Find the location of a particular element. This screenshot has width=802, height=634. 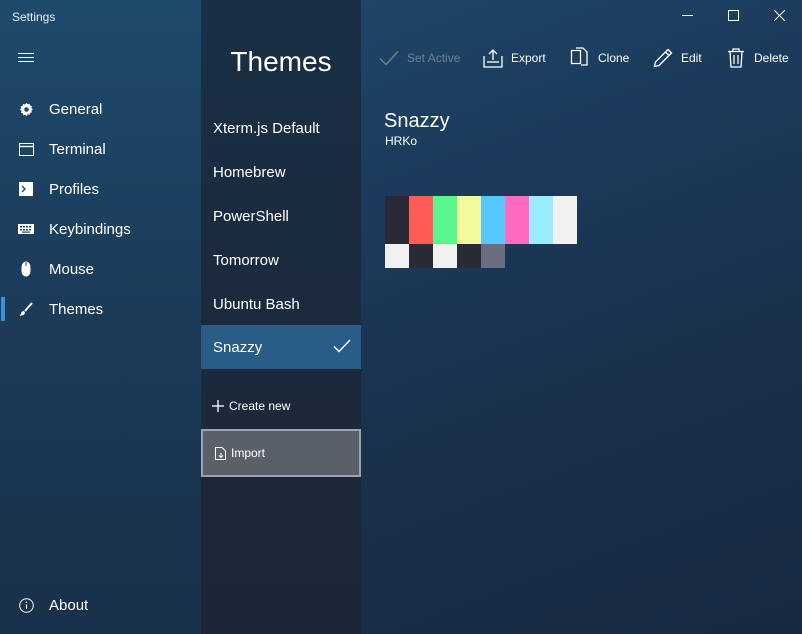

clone-button: Clone is located at coordinates (599, 58).